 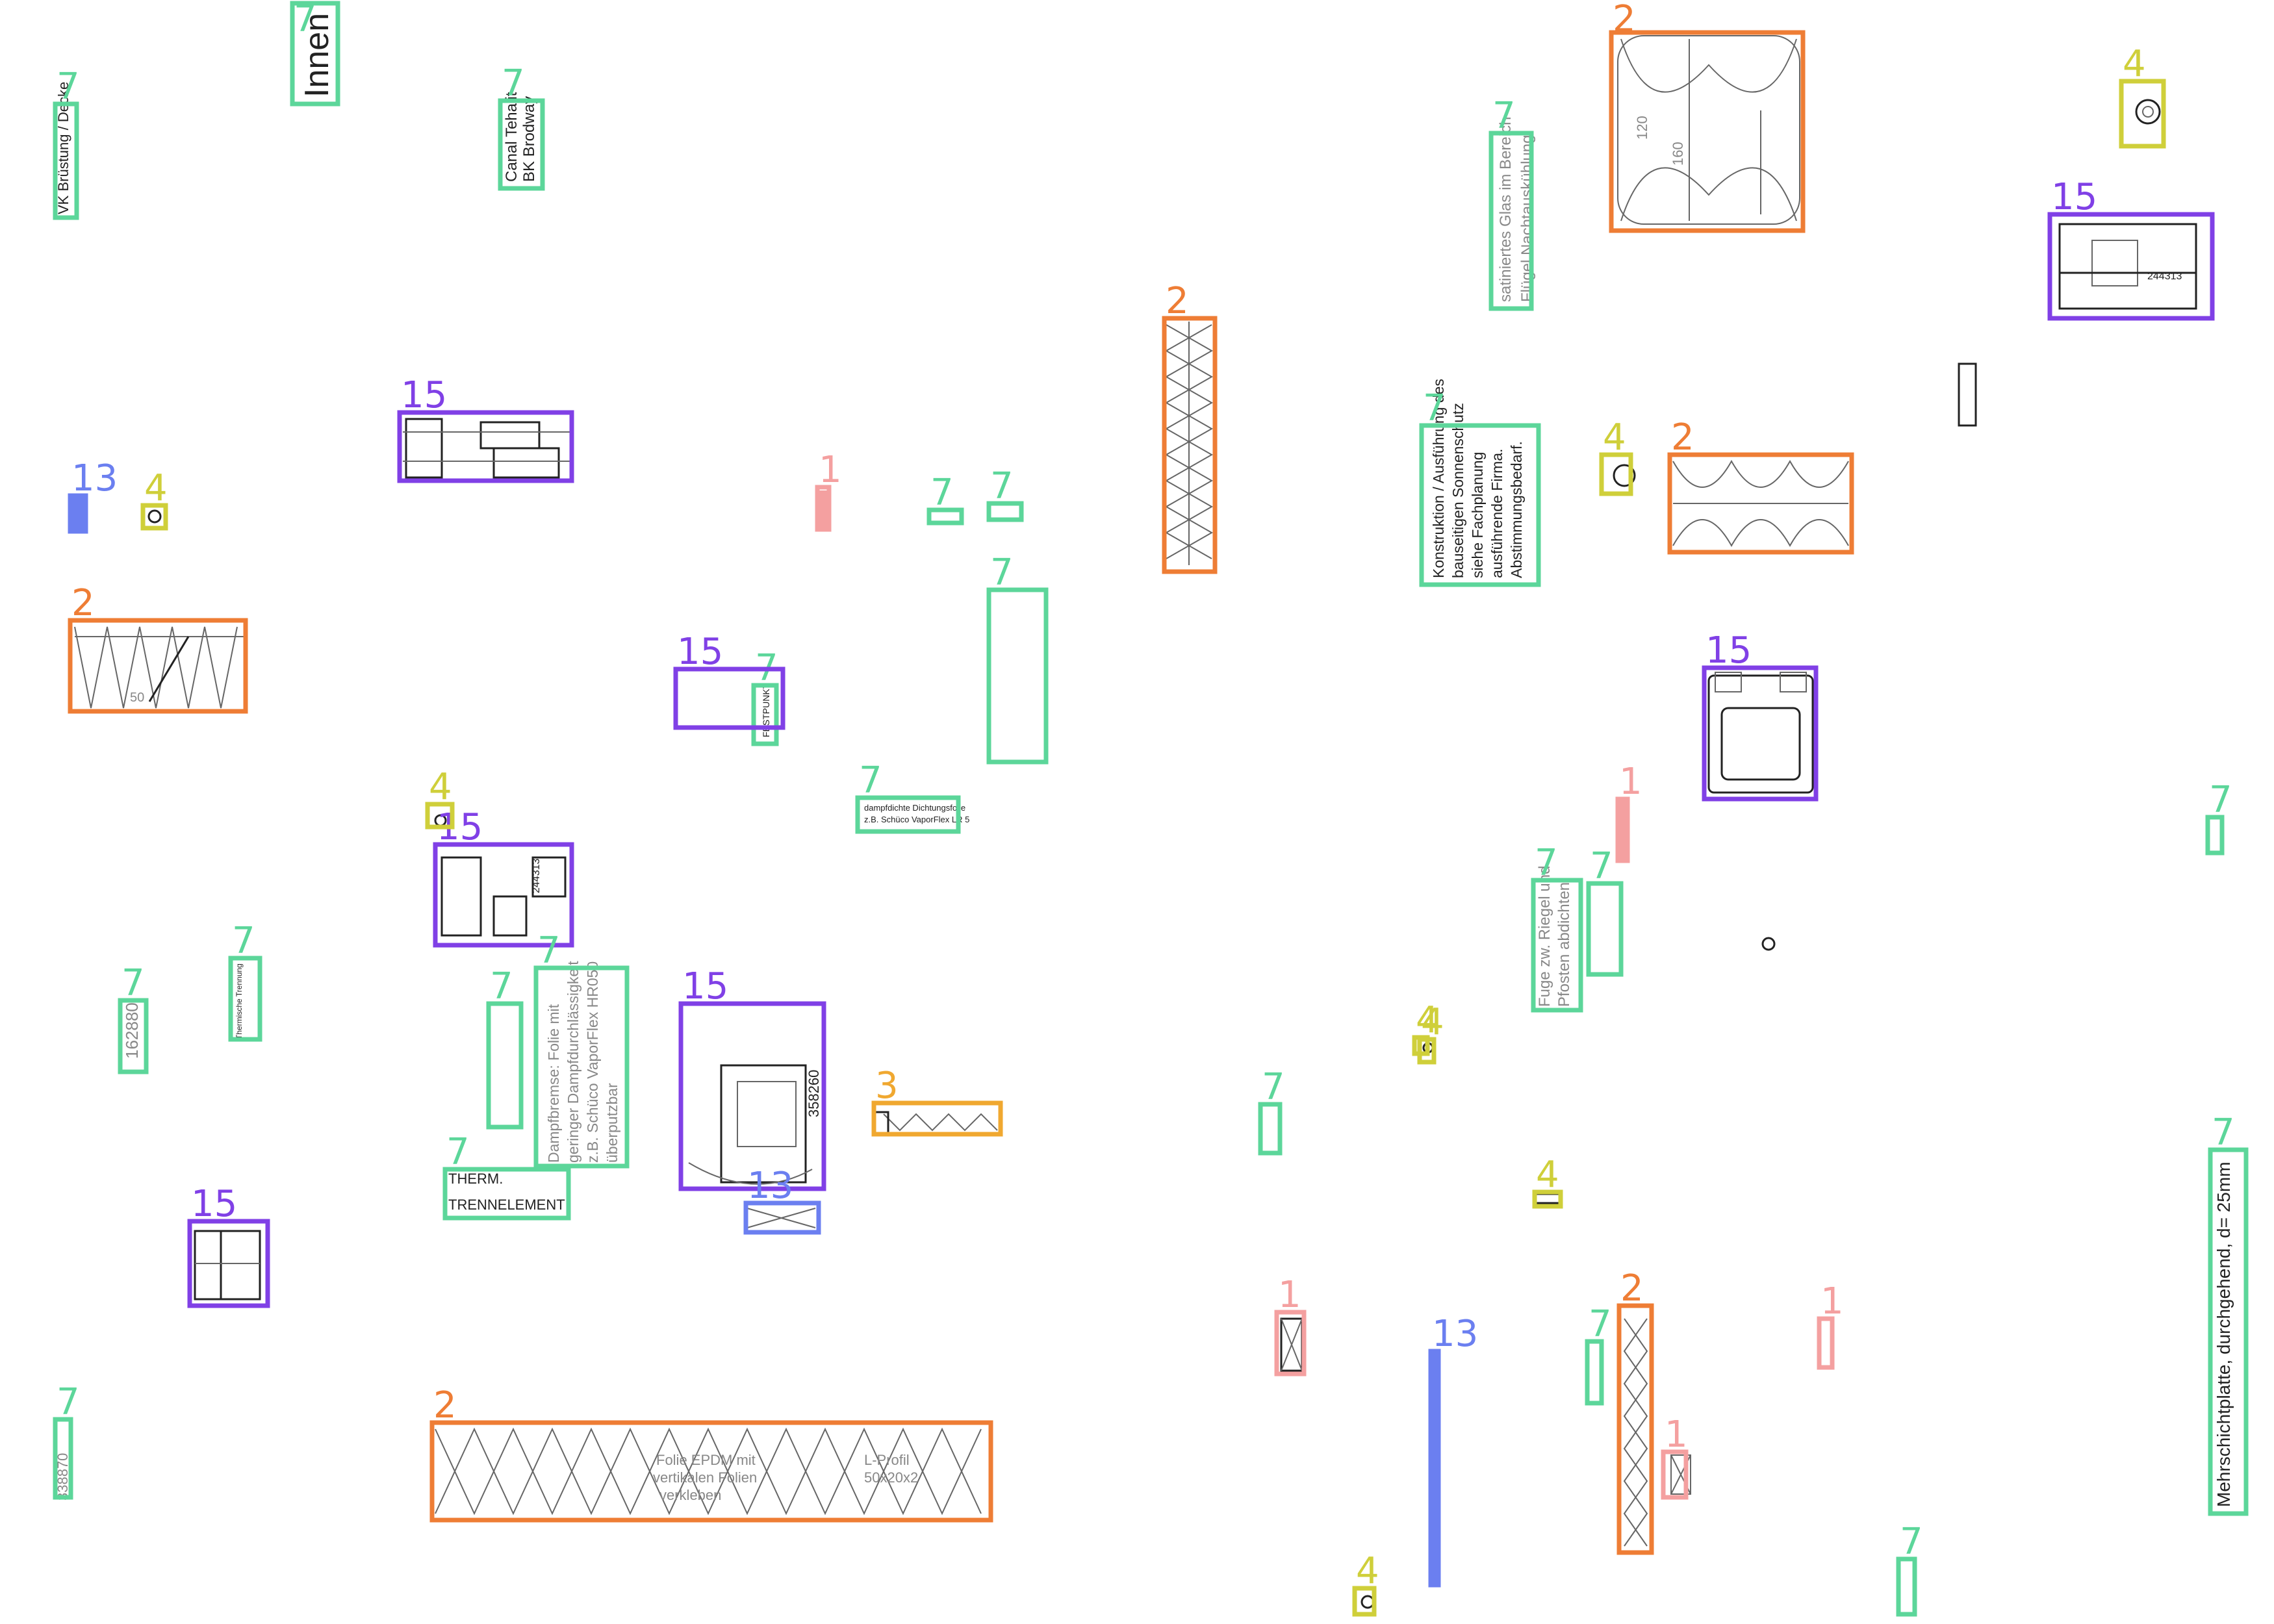 I want to click on symbol-circle-small-right, so click(x=1768, y=944).